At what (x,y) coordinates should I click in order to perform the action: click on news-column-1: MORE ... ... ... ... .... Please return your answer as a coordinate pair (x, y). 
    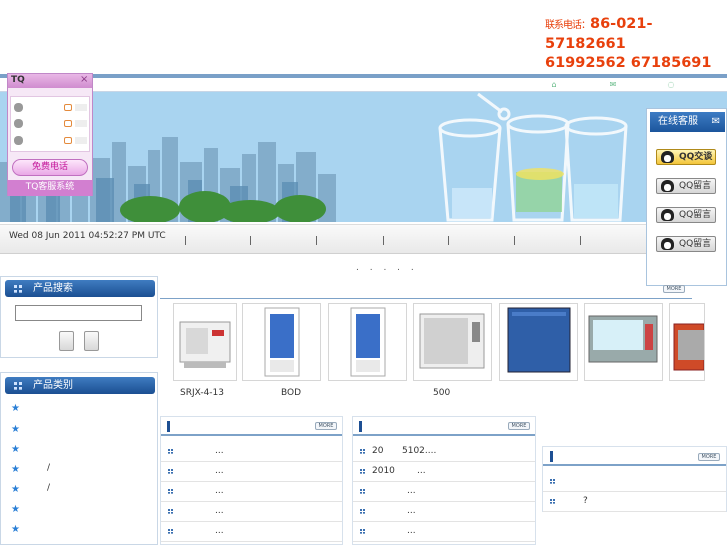
    Looking at the image, I should click on (251, 480).